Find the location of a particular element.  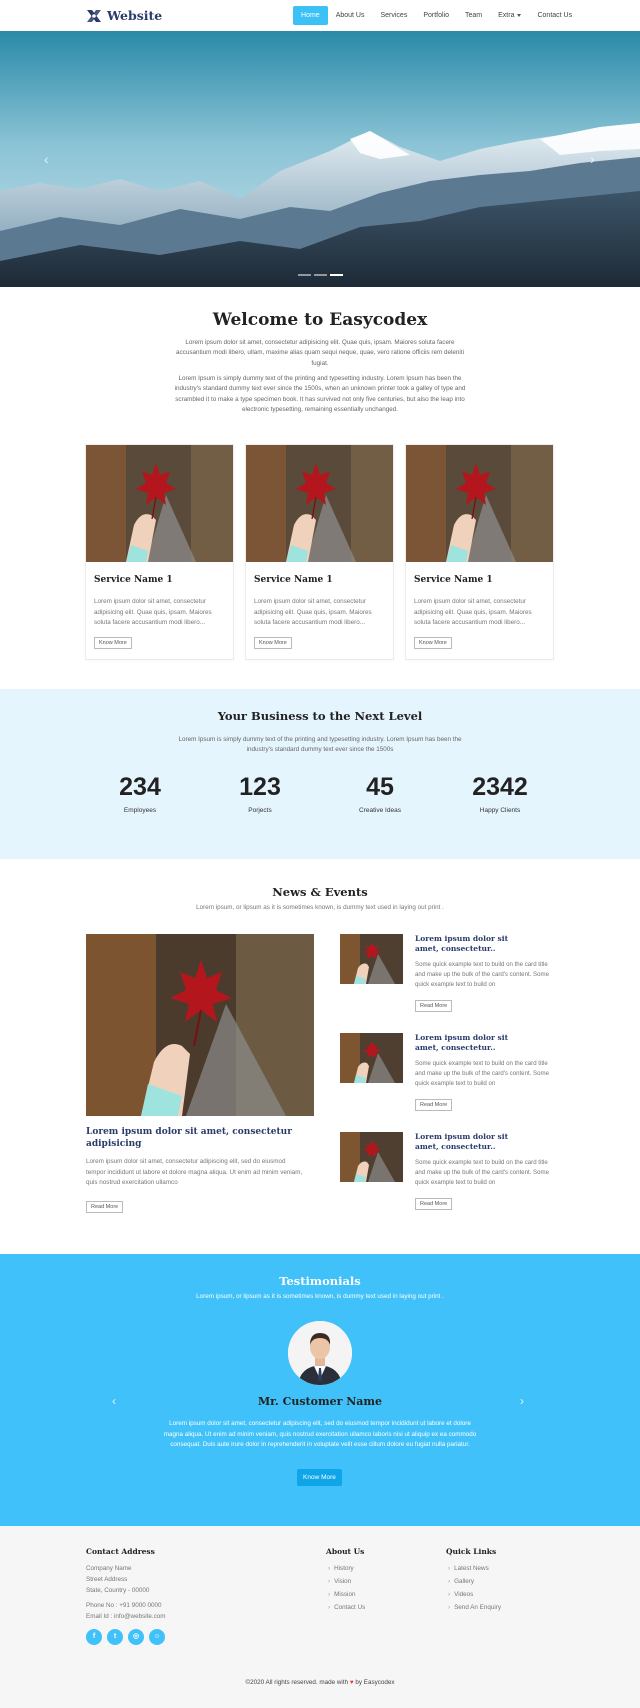

nav-portfolio: Portfolio is located at coordinates (436, 15).